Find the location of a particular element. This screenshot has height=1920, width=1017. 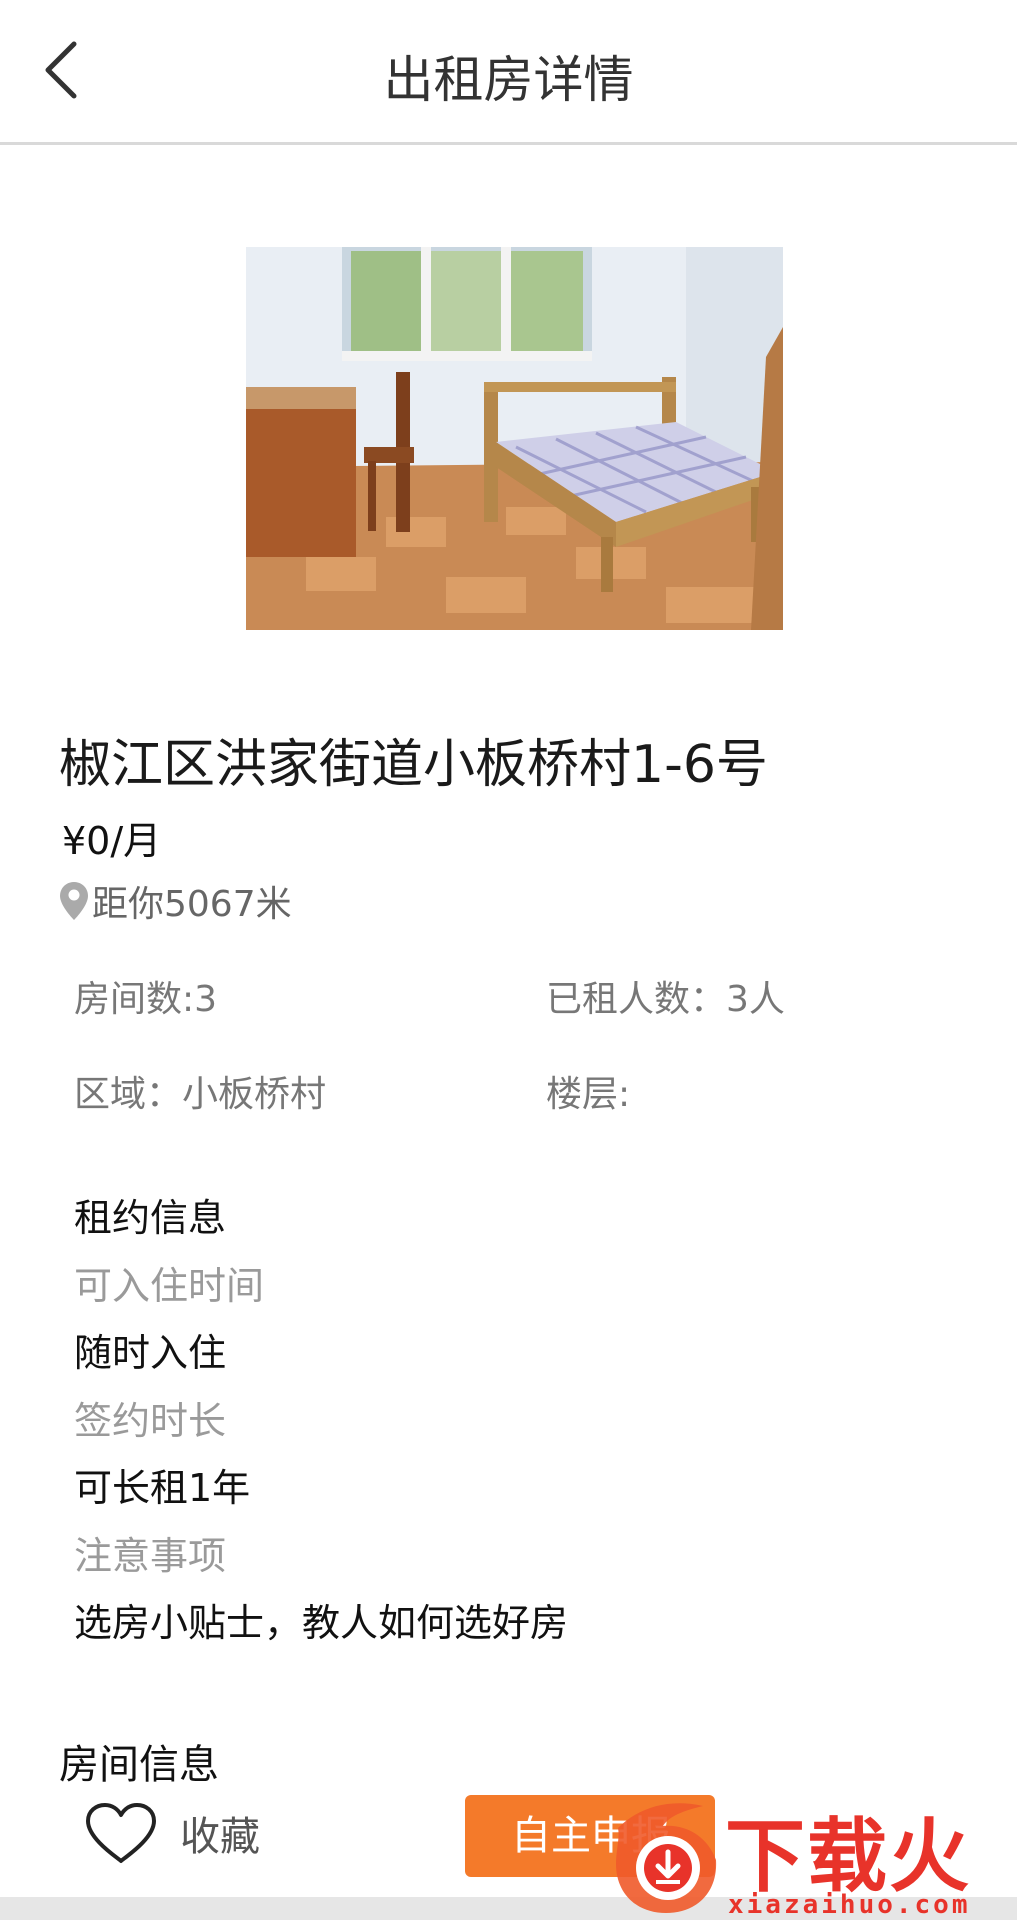

floor-info: 楼层: is located at coordinates (588, 1094).